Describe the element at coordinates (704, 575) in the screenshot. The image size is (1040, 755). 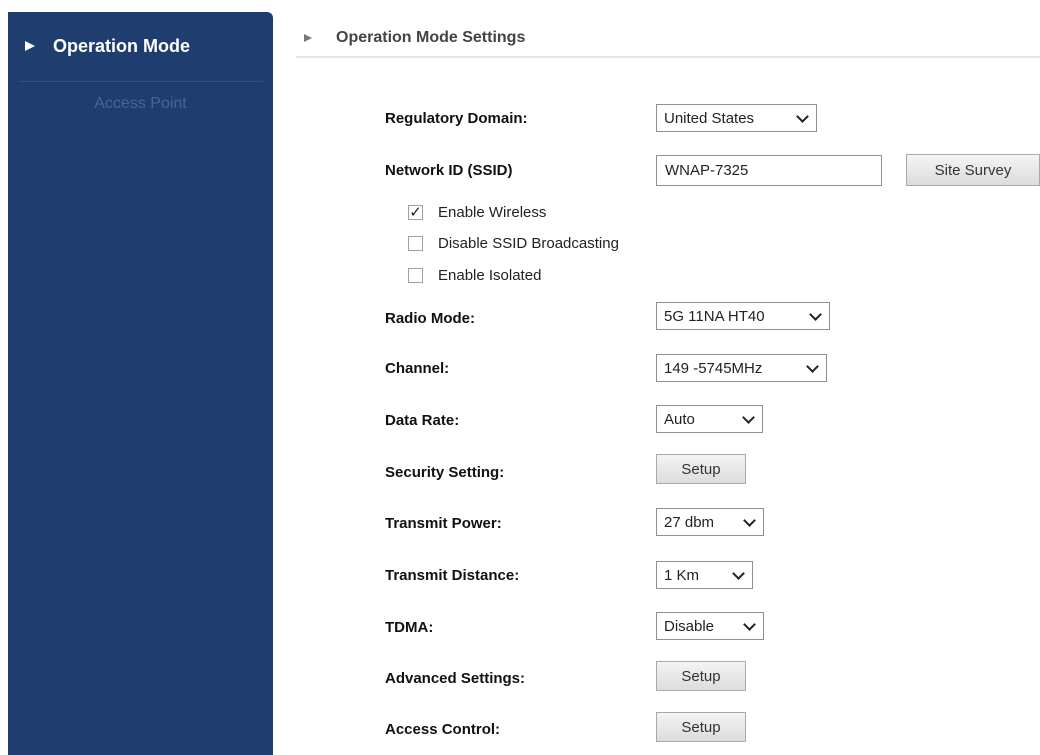
I see `transmit-distance-select: 1 Km` at that location.